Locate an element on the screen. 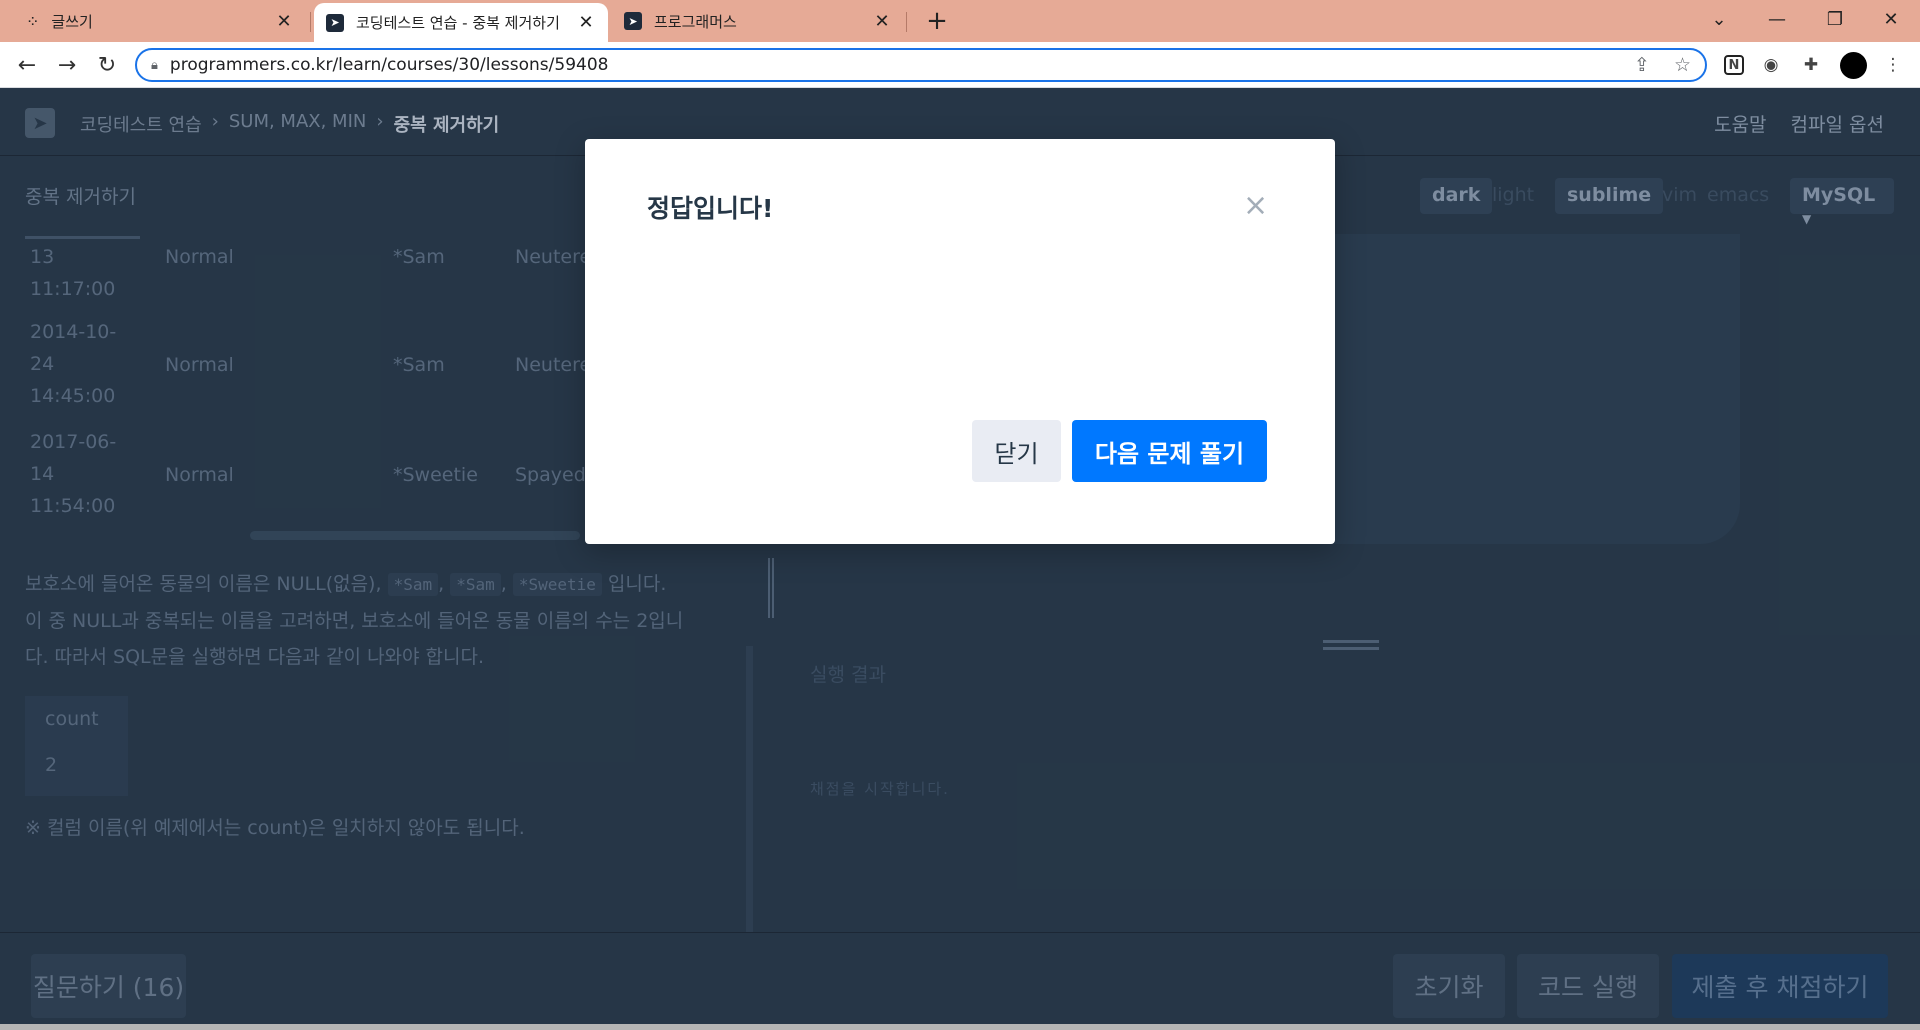  notion-extension-icon: N is located at coordinates (1734, 65).